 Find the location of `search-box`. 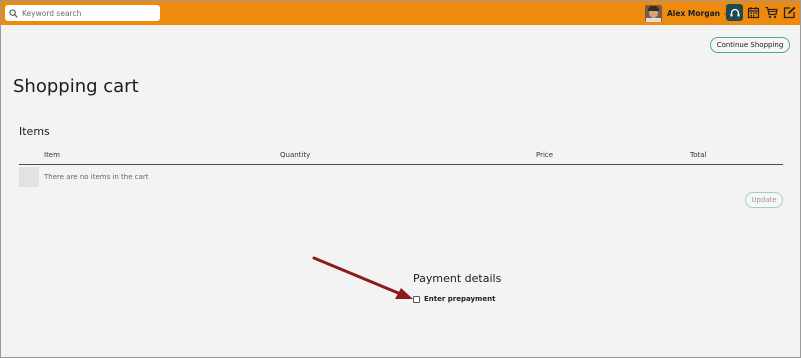

search-box is located at coordinates (82, 13).